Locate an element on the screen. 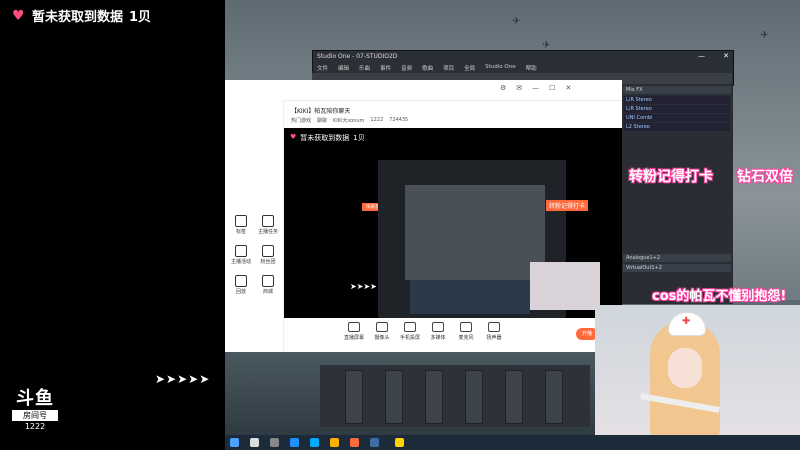 The image size is (800, 450). edge-icon is located at coordinates (294, 442).